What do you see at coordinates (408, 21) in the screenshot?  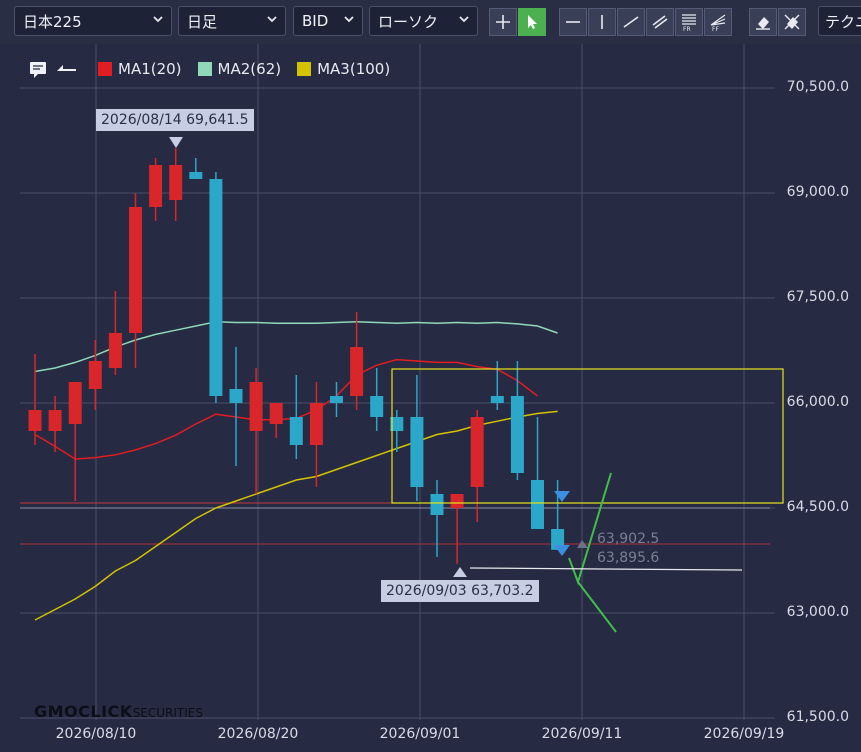 I see `chart-type-label: ローソク` at bounding box center [408, 21].